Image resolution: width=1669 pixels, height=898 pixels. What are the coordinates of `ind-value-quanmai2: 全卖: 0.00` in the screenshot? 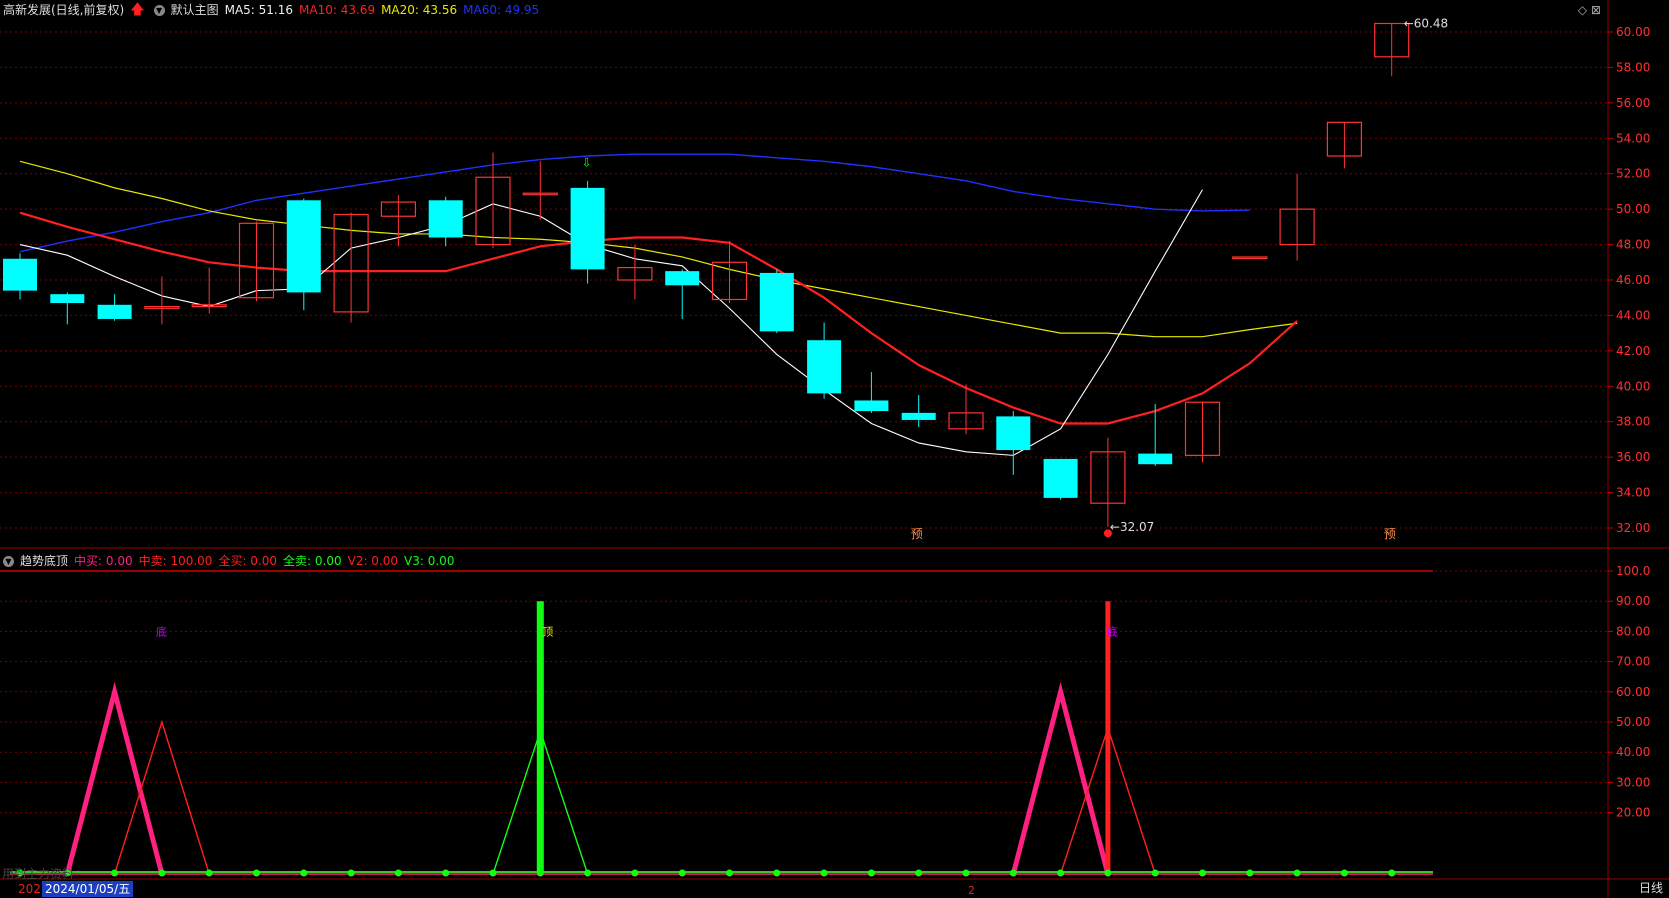 It's located at (312, 561).